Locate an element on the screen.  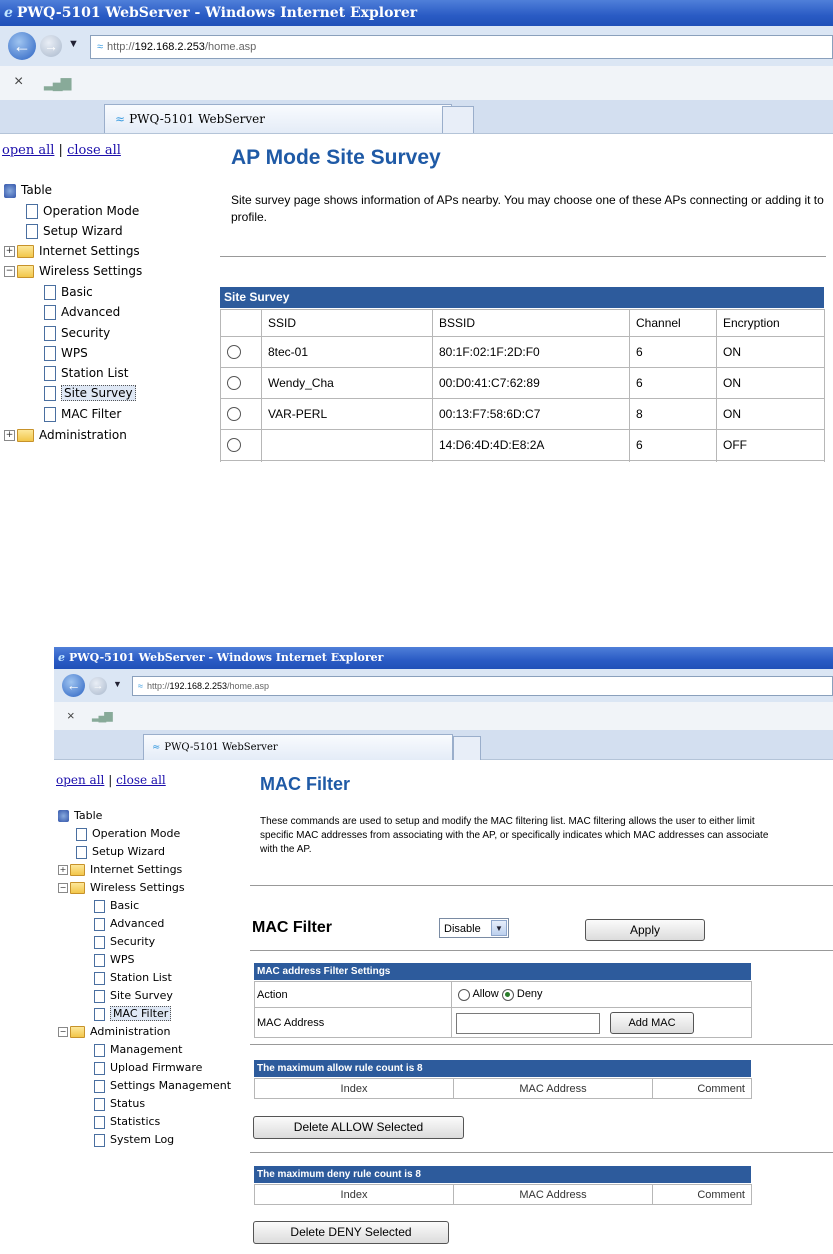
tree-links: open all | close all is located at coordinates (111, 780).